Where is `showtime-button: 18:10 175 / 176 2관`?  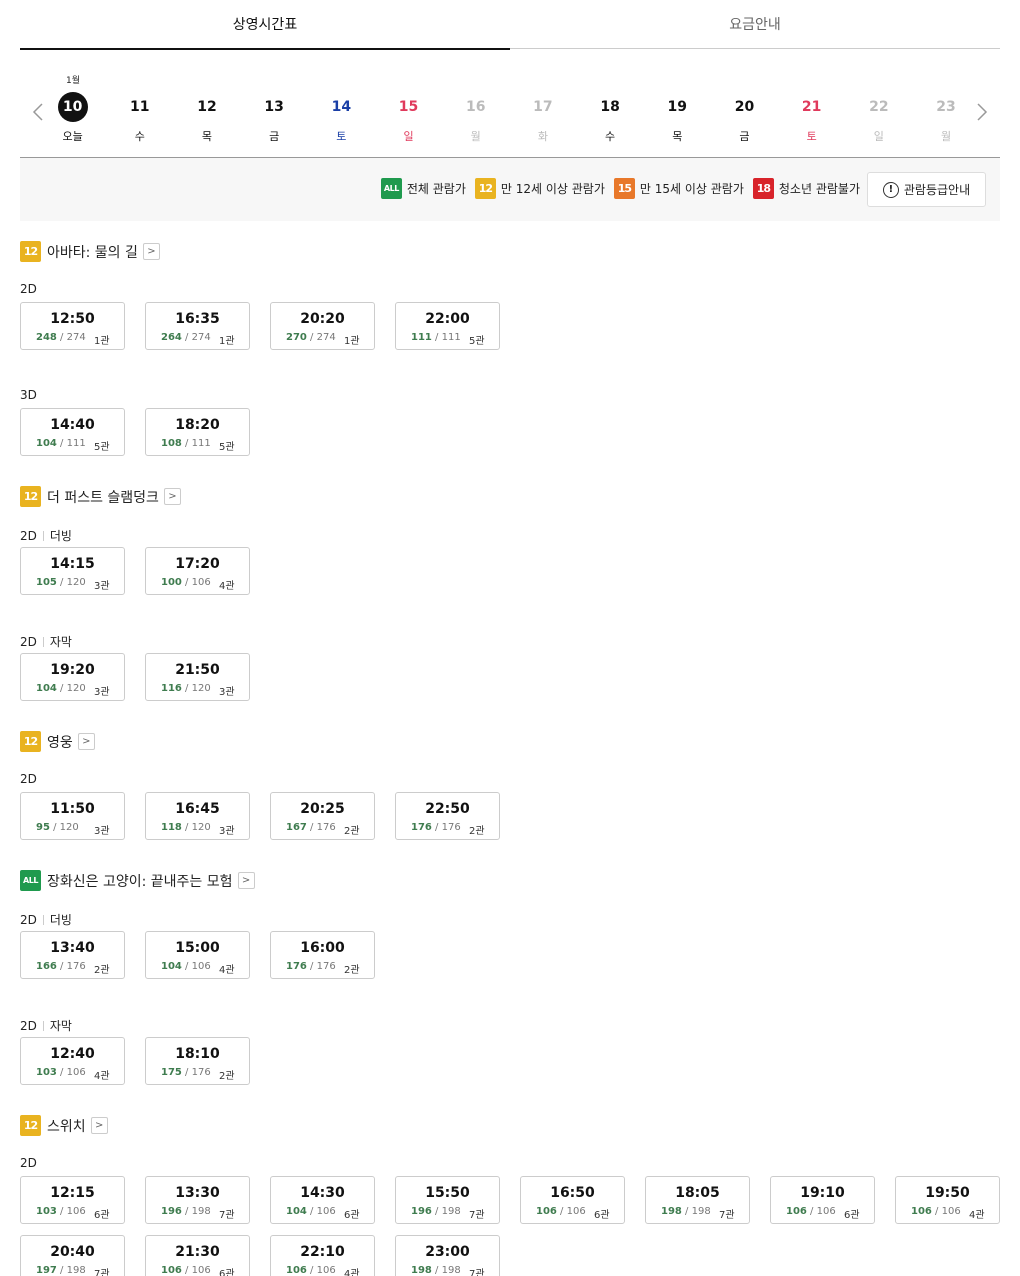 showtime-button: 18:10 175 / 176 2관 is located at coordinates (197, 1061).